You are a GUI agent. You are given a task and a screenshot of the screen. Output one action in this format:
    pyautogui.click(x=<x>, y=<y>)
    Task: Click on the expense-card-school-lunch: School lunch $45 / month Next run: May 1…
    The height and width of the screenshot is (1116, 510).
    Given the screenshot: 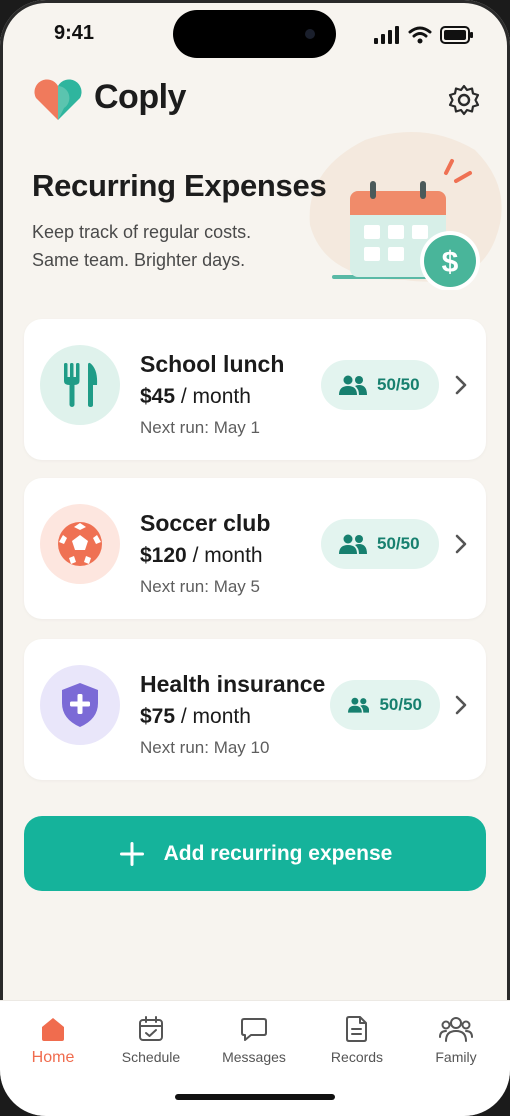 What is the action you would take?
    pyautogui.click(x=255, y=389)
    